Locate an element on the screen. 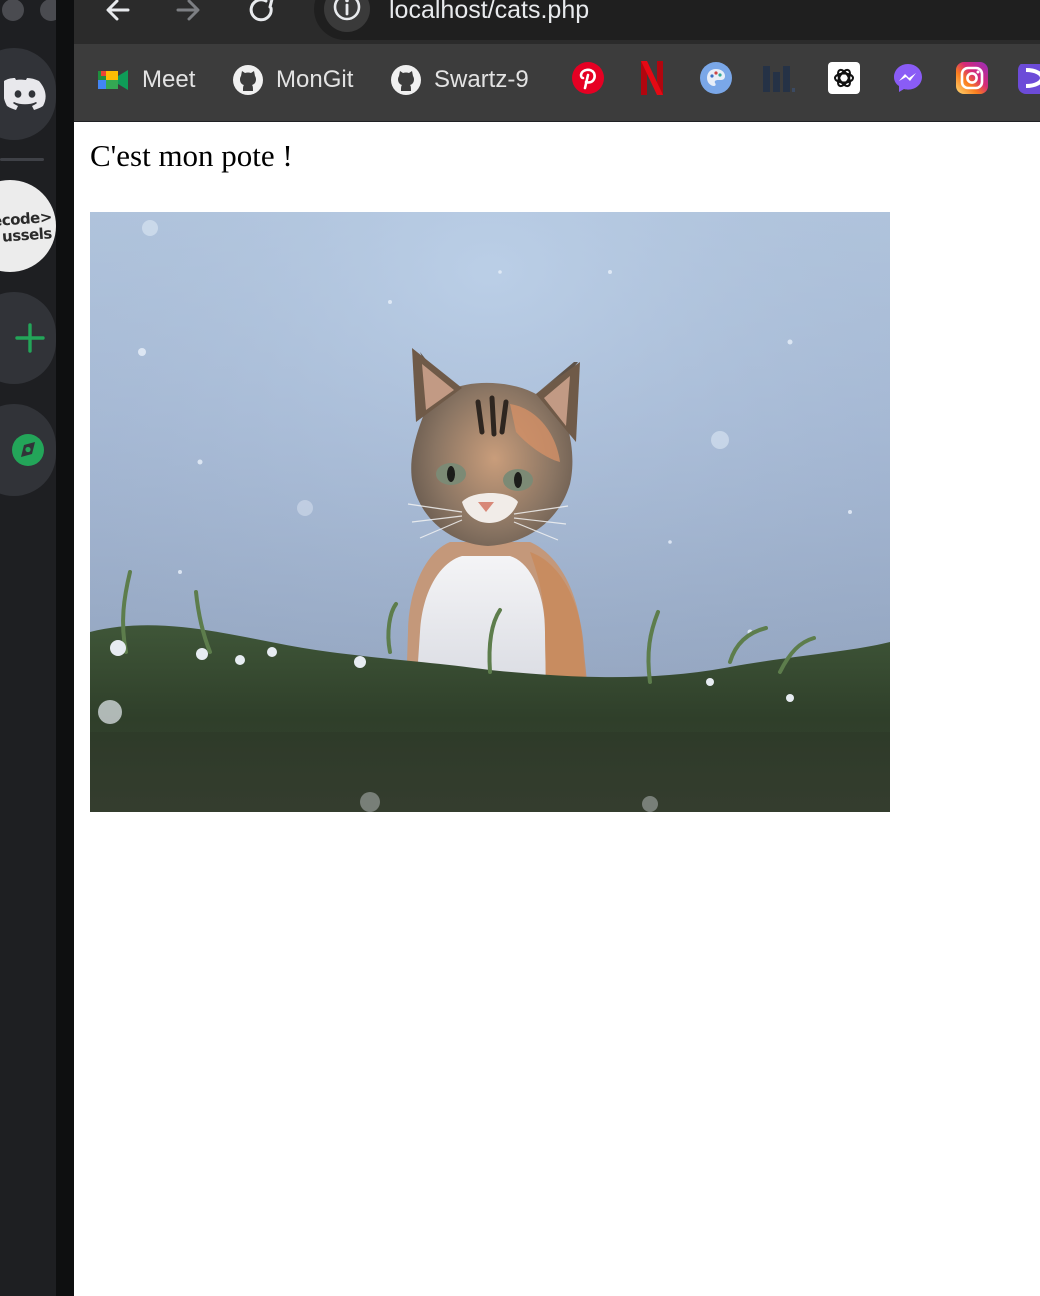  bookmark-netflix is located at coordinates (652, 78).